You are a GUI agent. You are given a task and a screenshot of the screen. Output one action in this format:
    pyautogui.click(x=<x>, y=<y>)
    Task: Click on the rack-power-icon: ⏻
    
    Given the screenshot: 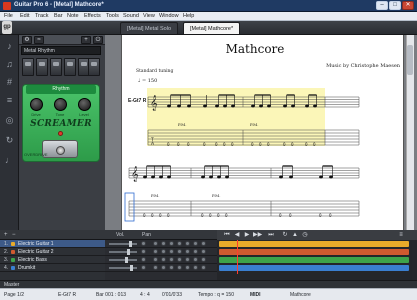 What is the action you would take?
    pyautogui.click(x=98, y=40)
    